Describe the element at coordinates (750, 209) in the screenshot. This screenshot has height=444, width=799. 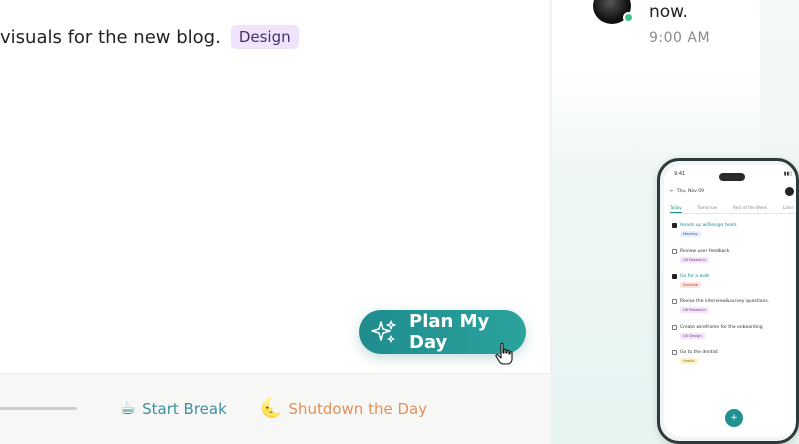
I see `phone-tab-rest-of-week: Rest of the Week` at that location.